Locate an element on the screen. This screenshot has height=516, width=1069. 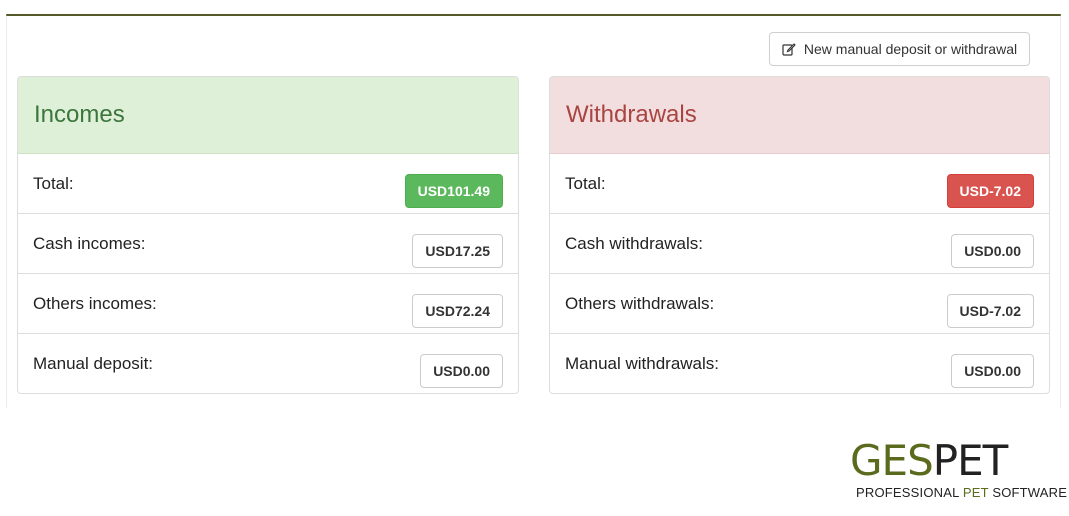
logo-wordmark: GESPET is located at coordinates (929, 461).